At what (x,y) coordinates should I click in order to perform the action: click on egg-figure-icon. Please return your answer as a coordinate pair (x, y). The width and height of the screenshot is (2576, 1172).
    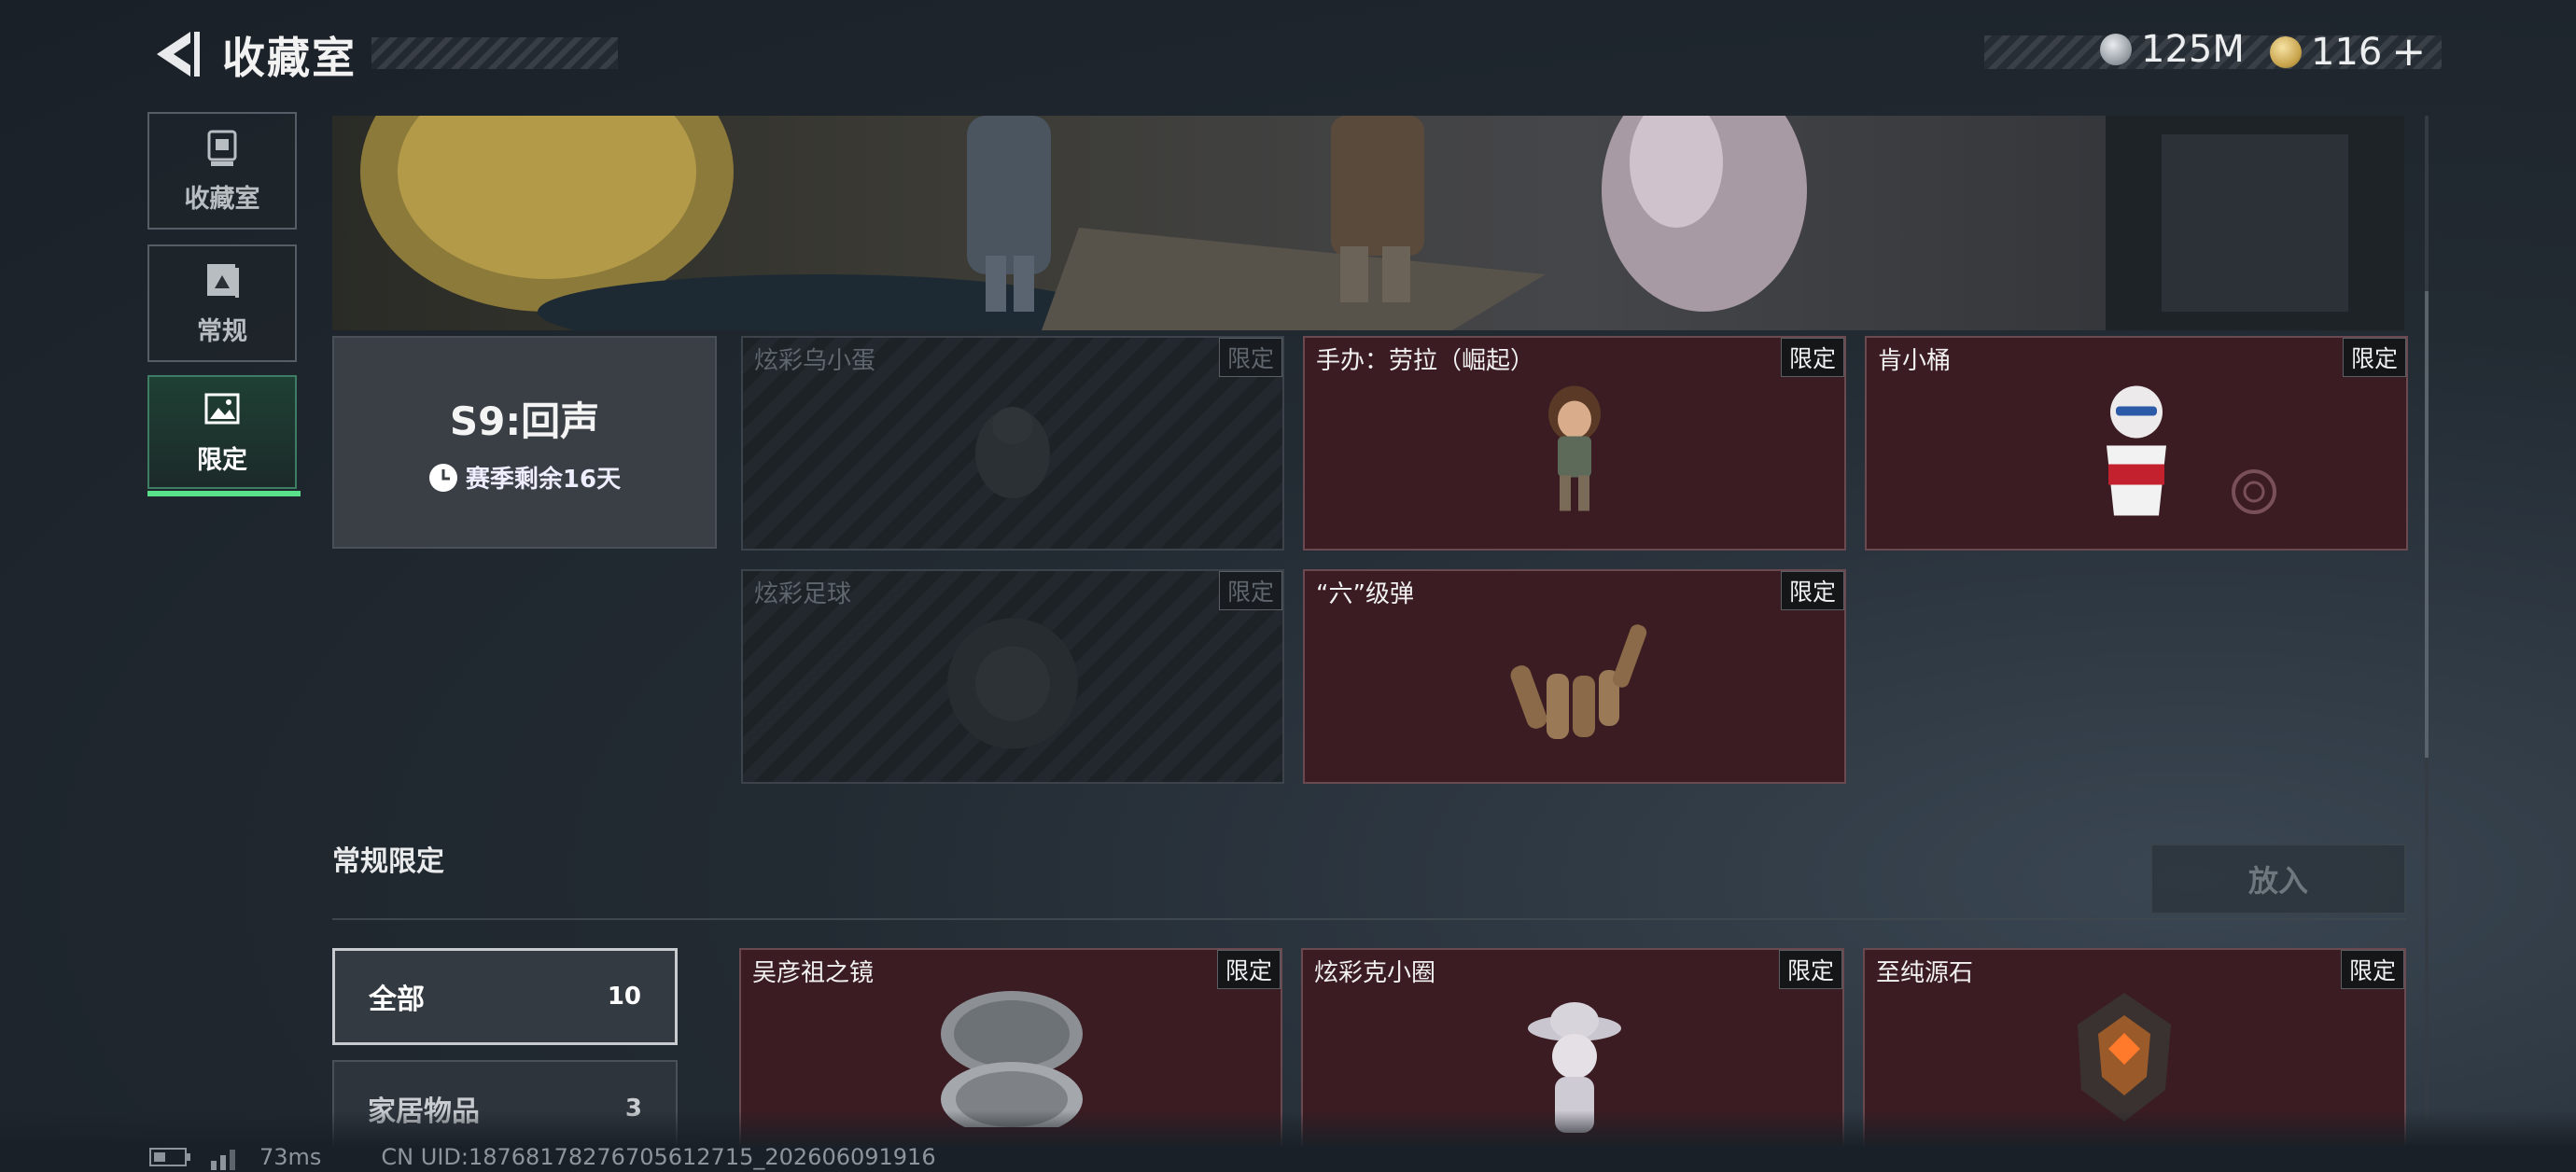
    Looking at the image, I should click on (1012, 452).